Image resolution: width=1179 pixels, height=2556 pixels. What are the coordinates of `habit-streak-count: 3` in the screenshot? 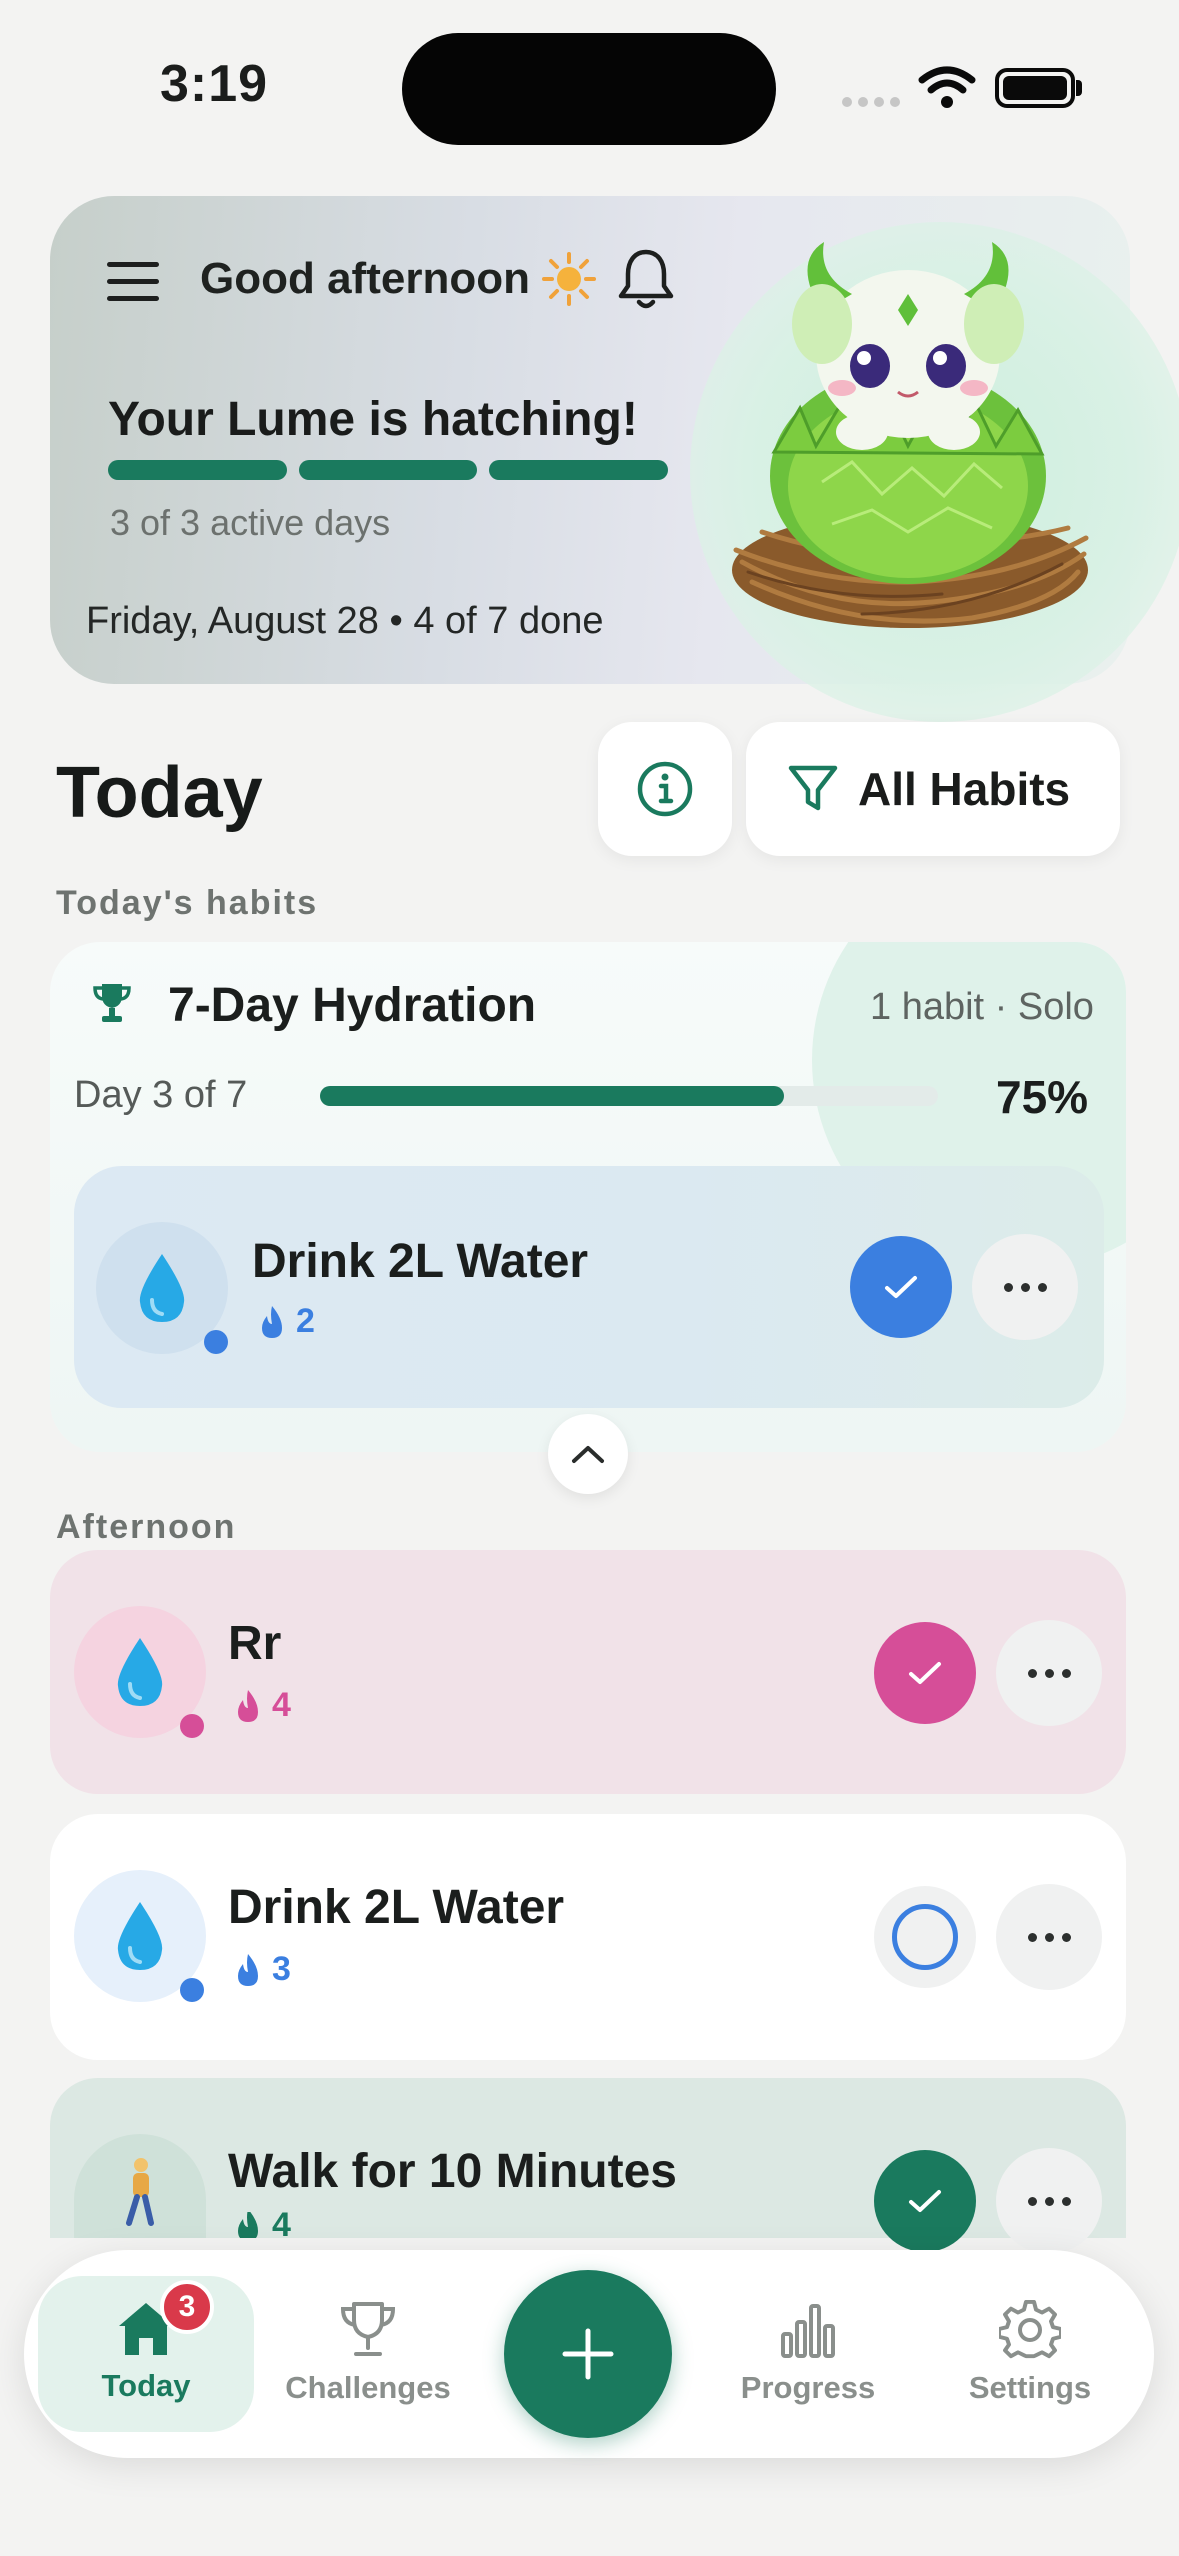 It's located at (281, 1969).